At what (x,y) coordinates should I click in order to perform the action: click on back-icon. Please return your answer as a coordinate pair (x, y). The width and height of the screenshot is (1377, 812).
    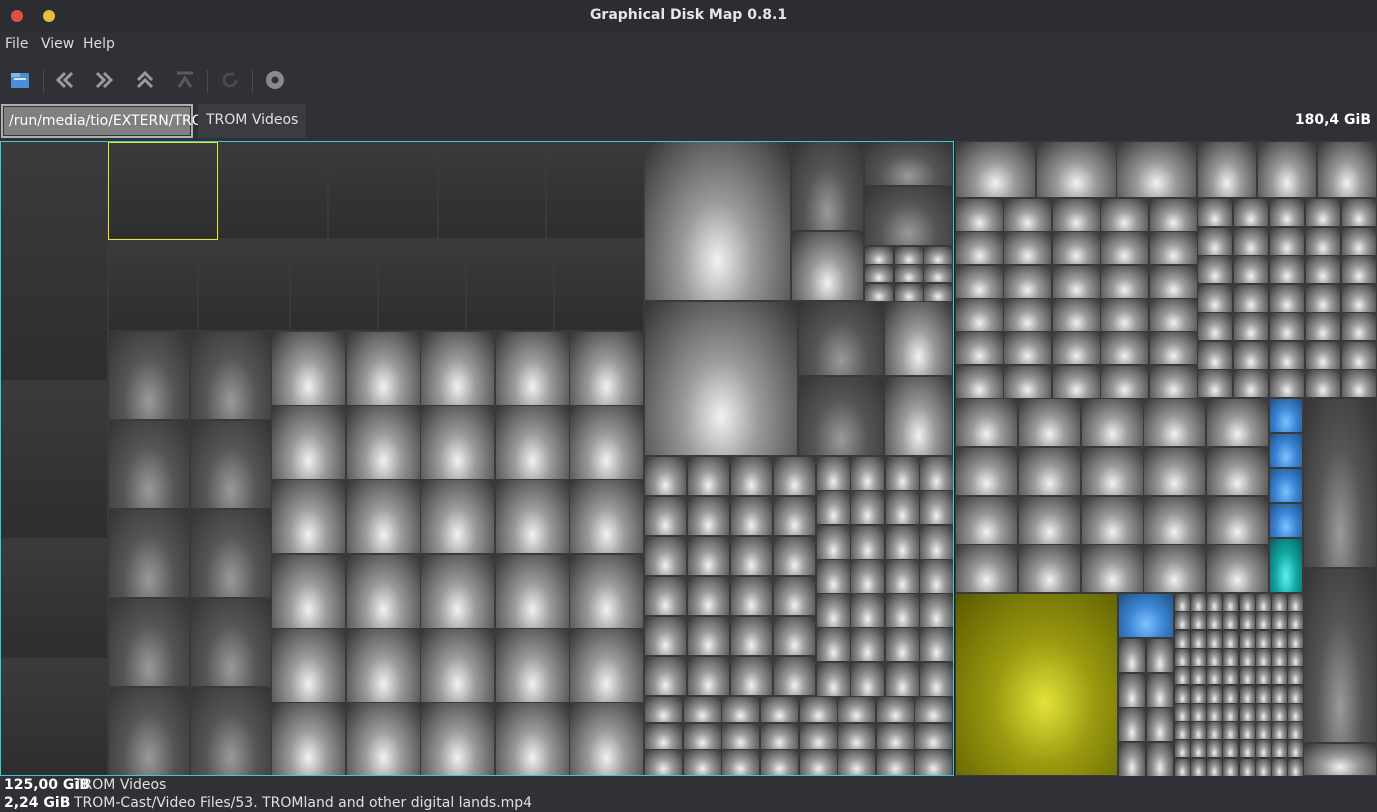
    Looking at the image, I should click on (65, 80).